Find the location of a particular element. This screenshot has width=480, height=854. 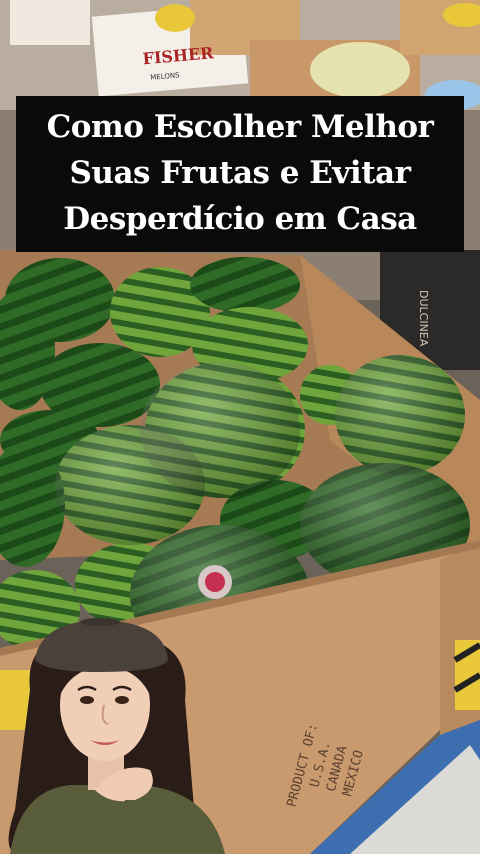

caption-line-3: Desperdício em Casa is located at coordinates (240, 219).